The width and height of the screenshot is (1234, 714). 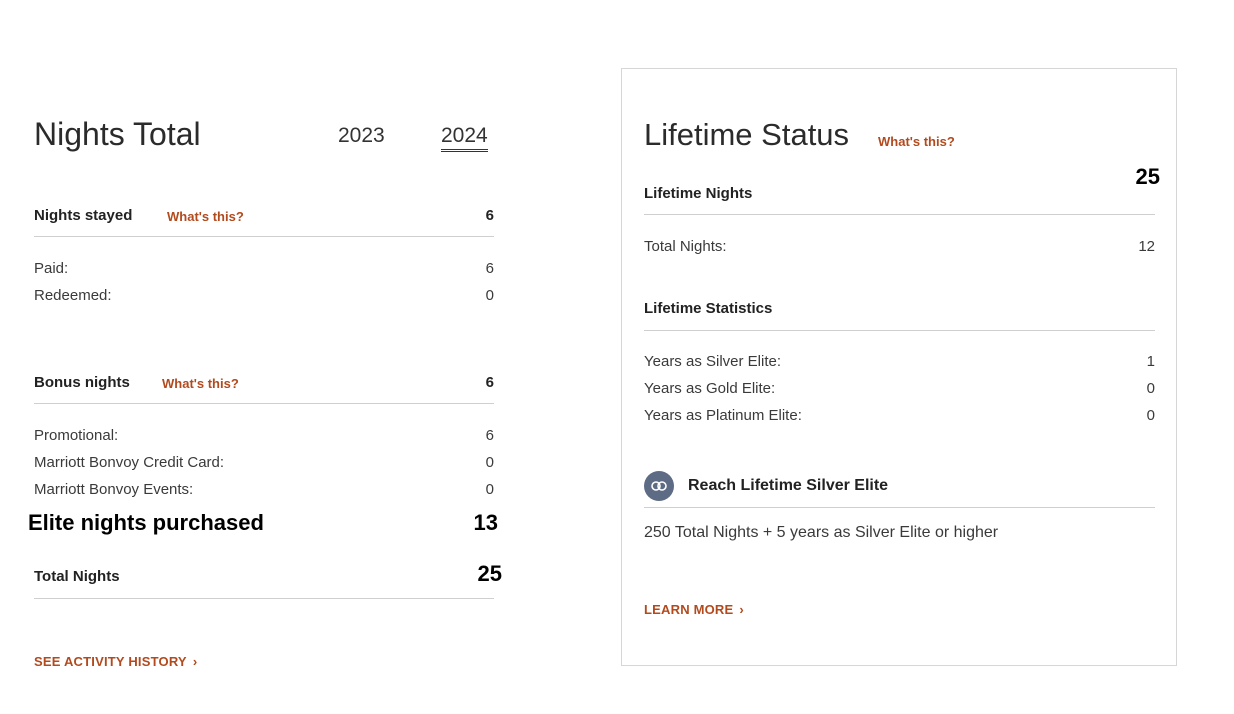 I want to click on platinum-years-label: Years as Platinum Elite:, so click(x=723, y=415).